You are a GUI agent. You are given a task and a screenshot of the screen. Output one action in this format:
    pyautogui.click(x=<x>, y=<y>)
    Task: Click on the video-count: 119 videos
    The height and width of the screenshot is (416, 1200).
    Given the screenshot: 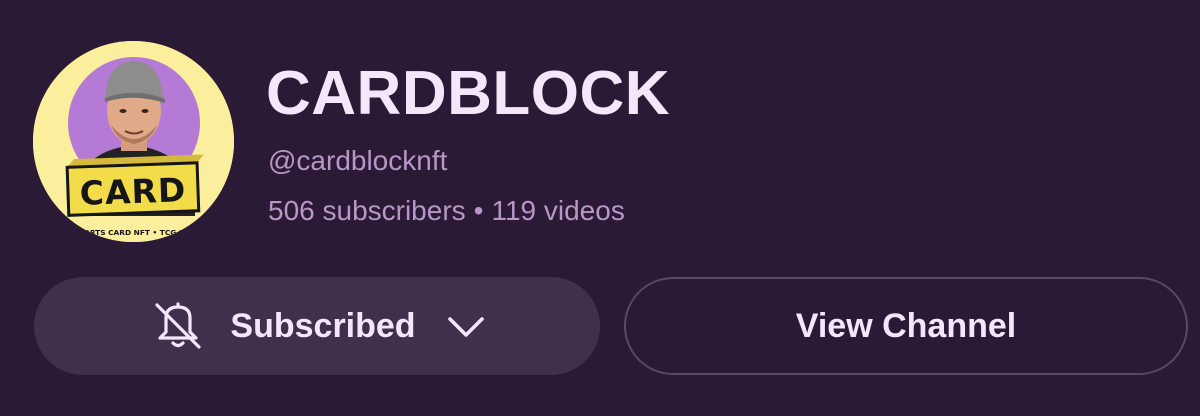 What is the action you would take?
    pyautogui.click(x=558, y=210)
    